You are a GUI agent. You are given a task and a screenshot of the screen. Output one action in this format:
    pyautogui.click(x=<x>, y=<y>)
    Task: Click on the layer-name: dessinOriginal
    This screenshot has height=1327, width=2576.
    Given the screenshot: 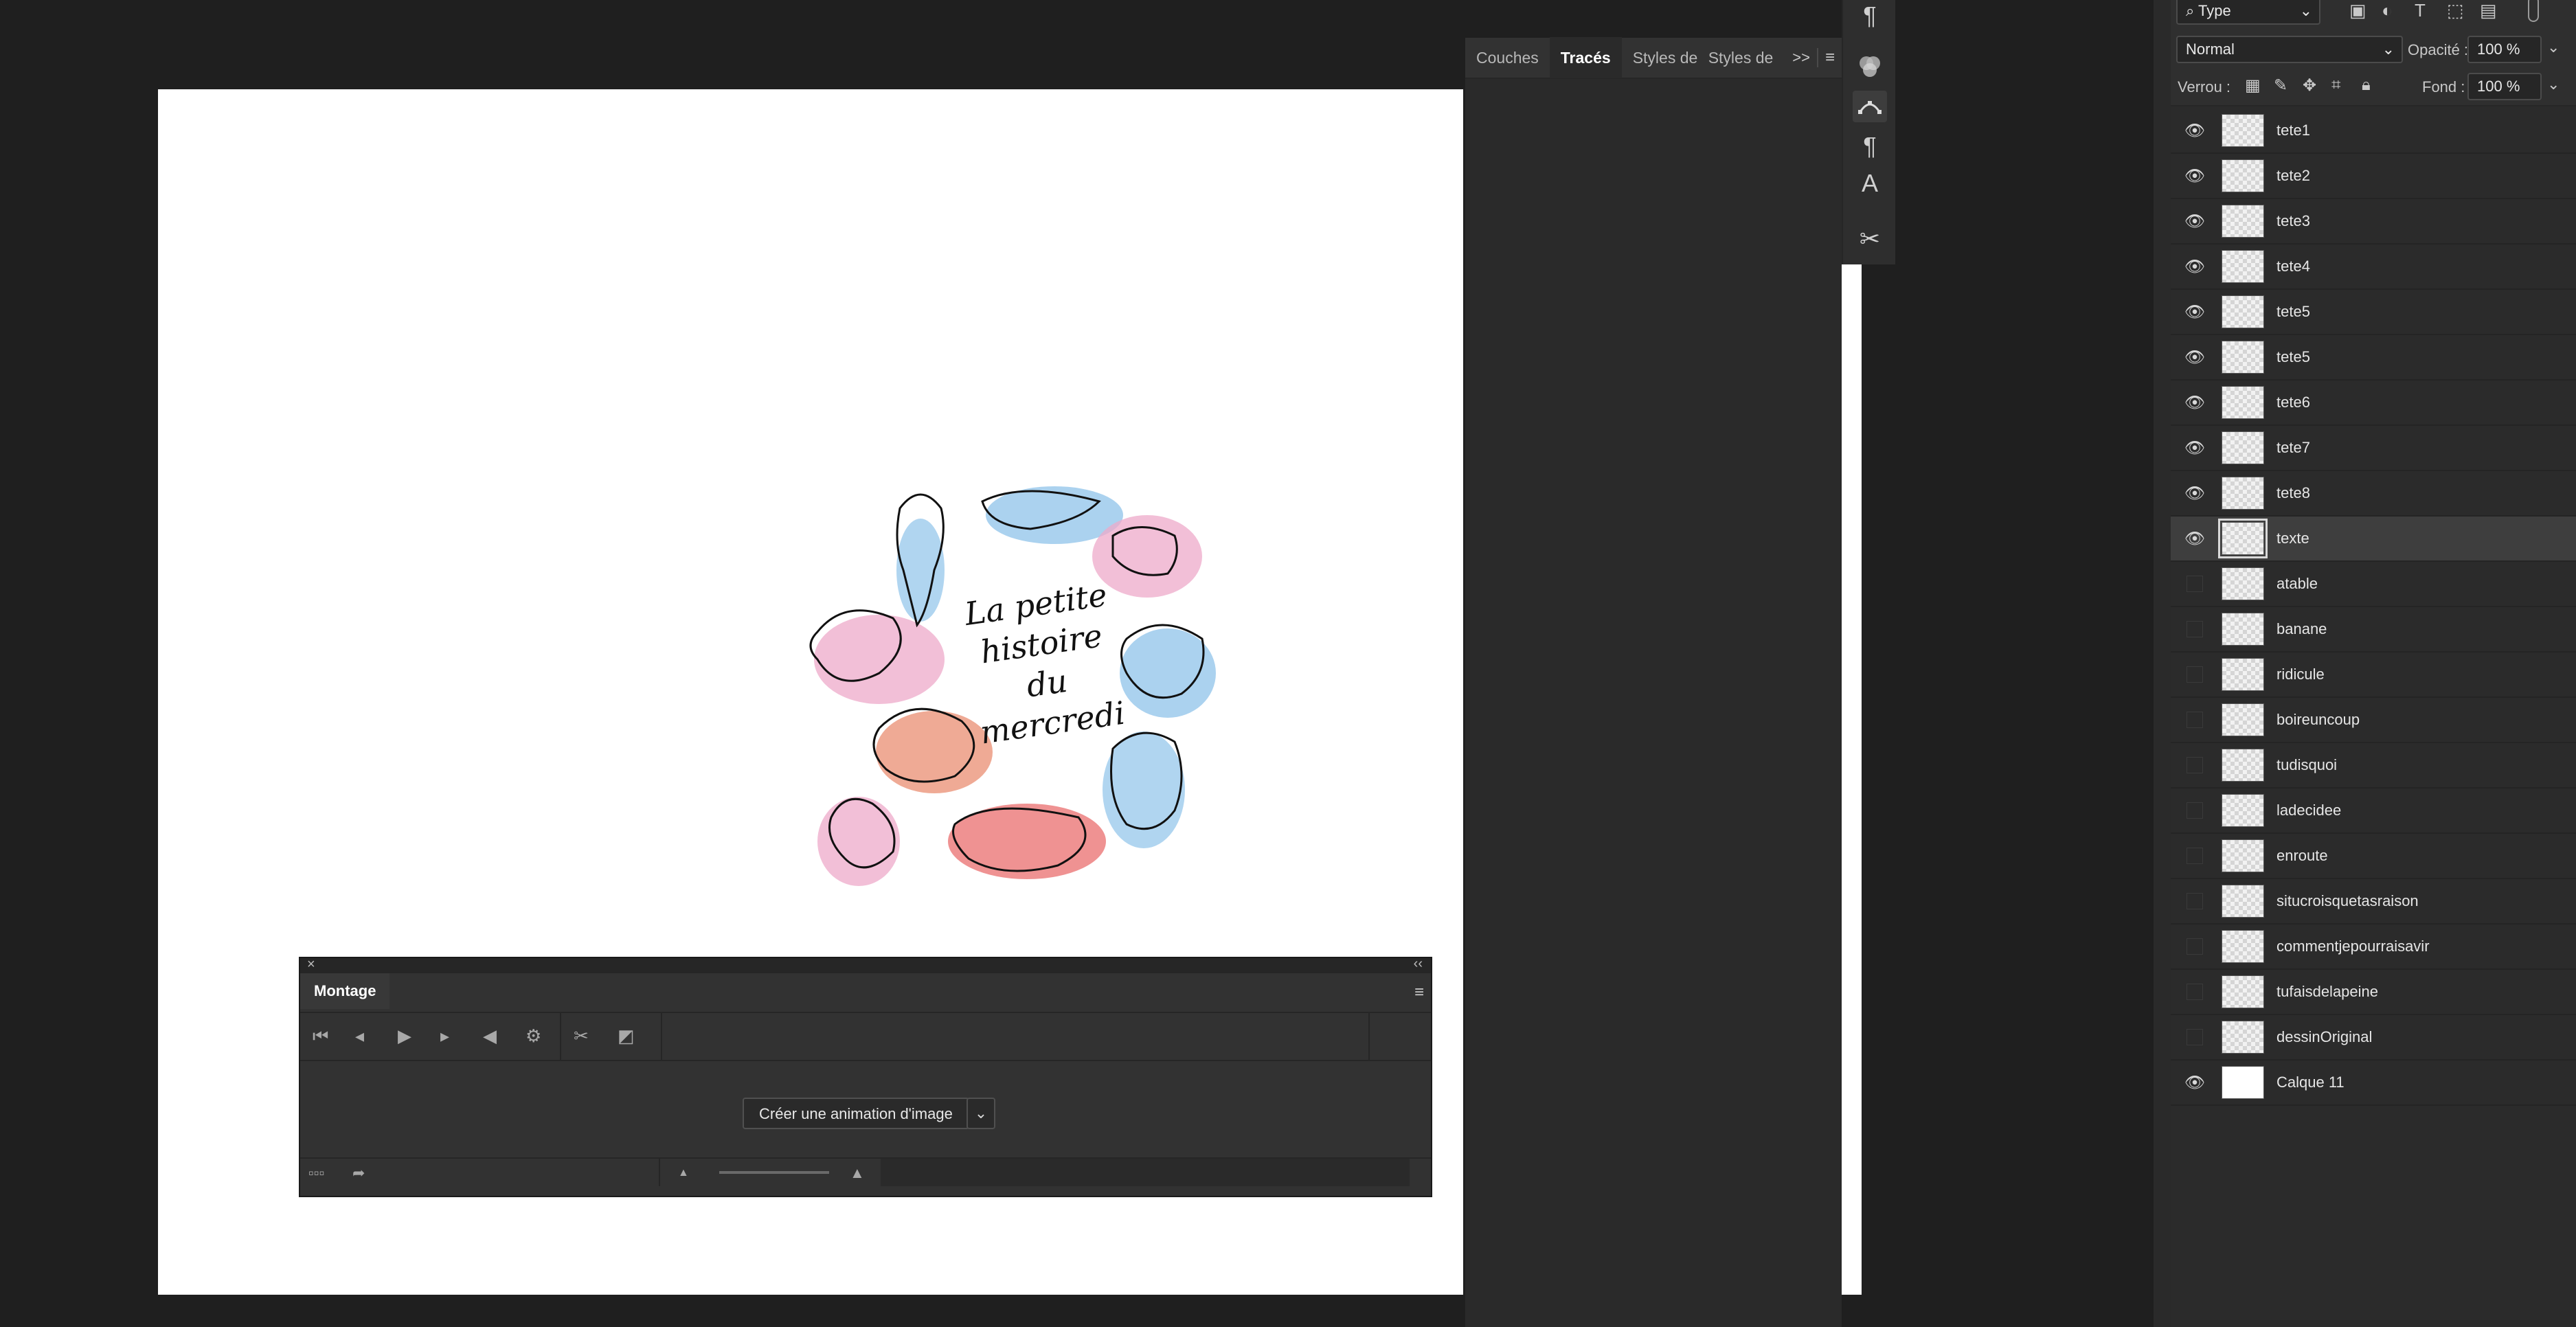 What is the action you would take?
    pyautogui.click(x=2324, y=1037)
    